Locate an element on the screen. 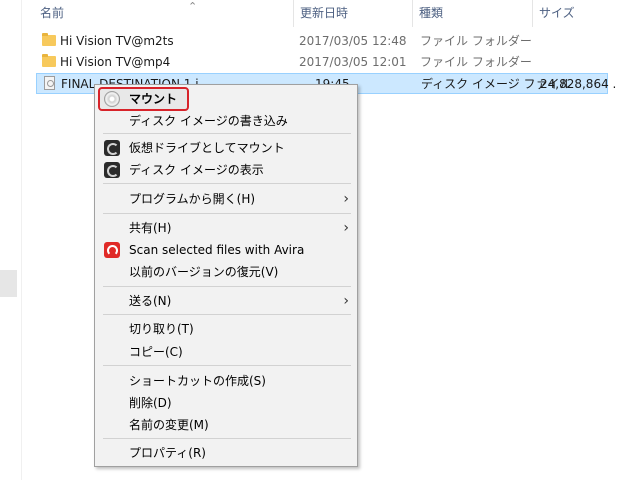 This screenshot has height=480, width=617. menu-item-properties: プロパティ(R) is located at coordinates (226, 453).